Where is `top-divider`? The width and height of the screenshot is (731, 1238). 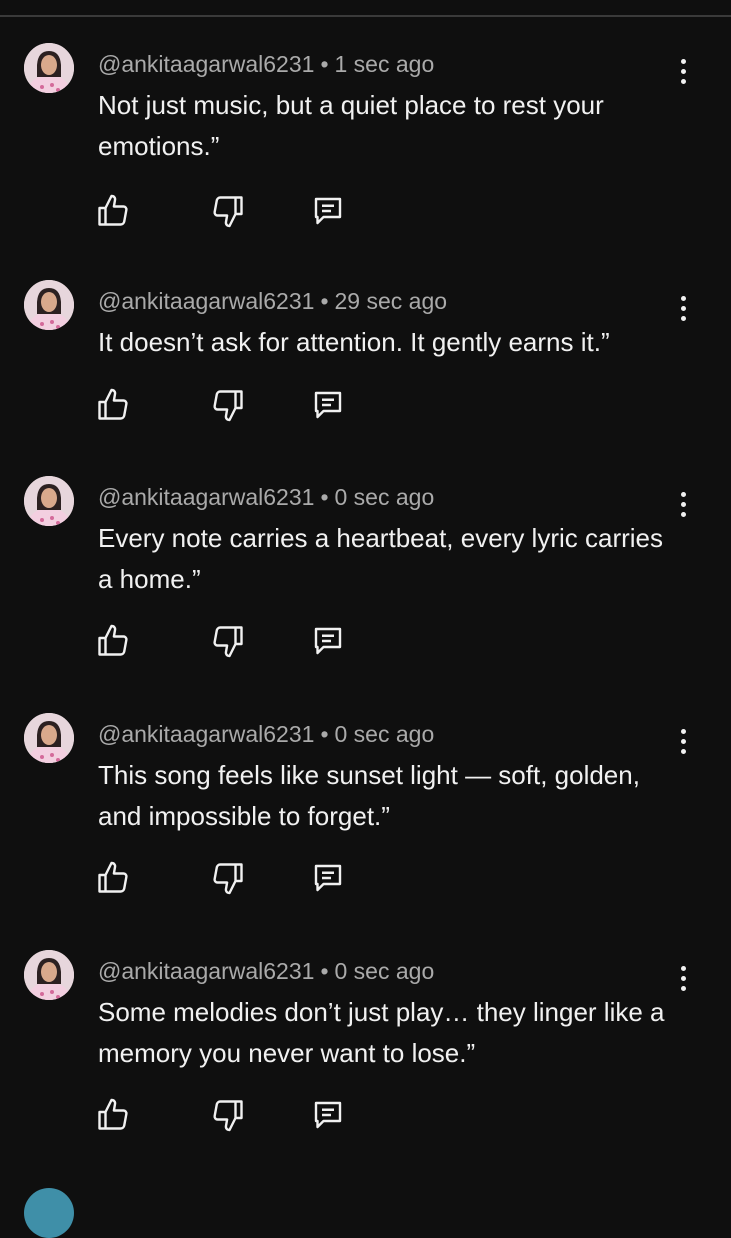 top-divider is located at coordinates (365, 16).